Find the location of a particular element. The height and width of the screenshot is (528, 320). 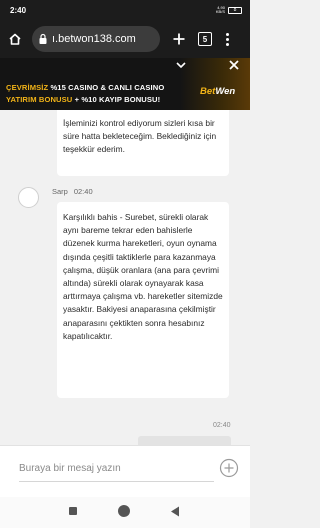

url-text: ı.betwon138.com is located at coordinates (94, 39).